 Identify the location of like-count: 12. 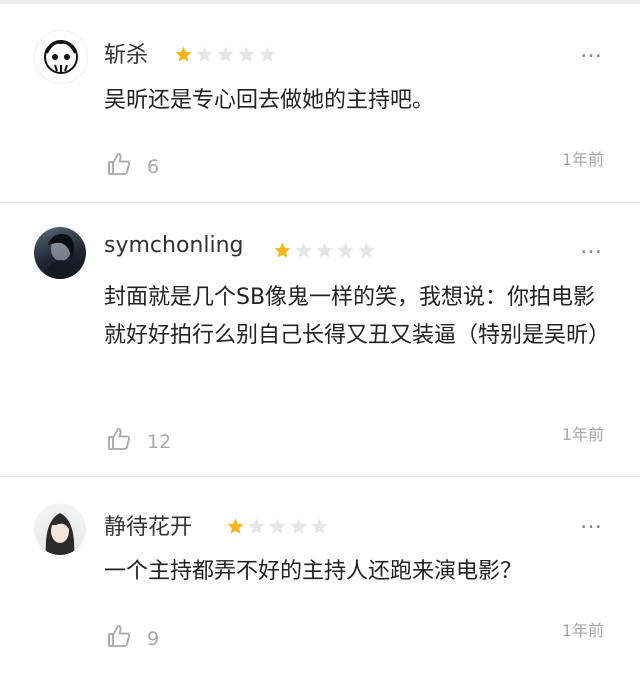
(159, 442).